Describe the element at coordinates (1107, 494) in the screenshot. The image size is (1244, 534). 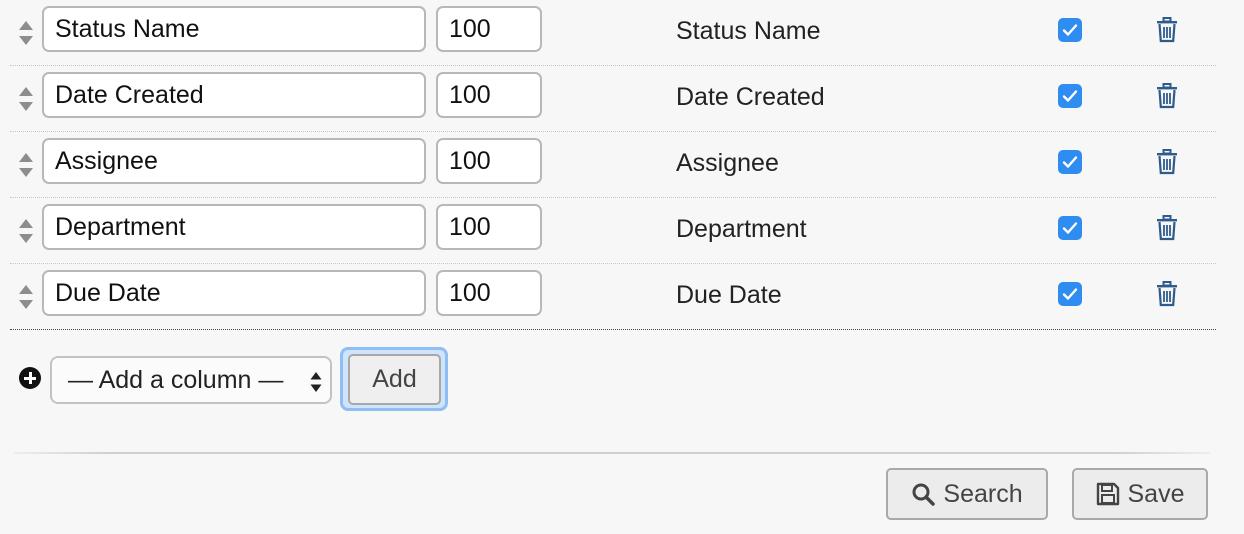
I see `floppy-disk-icon` at that location.